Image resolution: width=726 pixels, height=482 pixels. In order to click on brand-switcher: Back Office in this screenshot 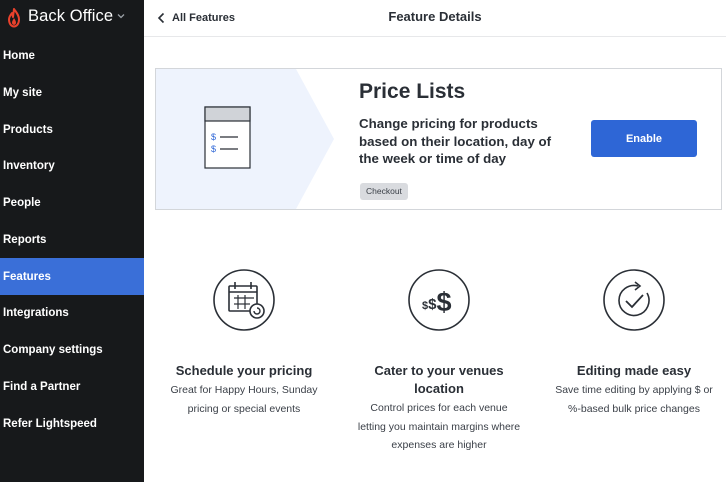, I will do `click(72, 18)`.